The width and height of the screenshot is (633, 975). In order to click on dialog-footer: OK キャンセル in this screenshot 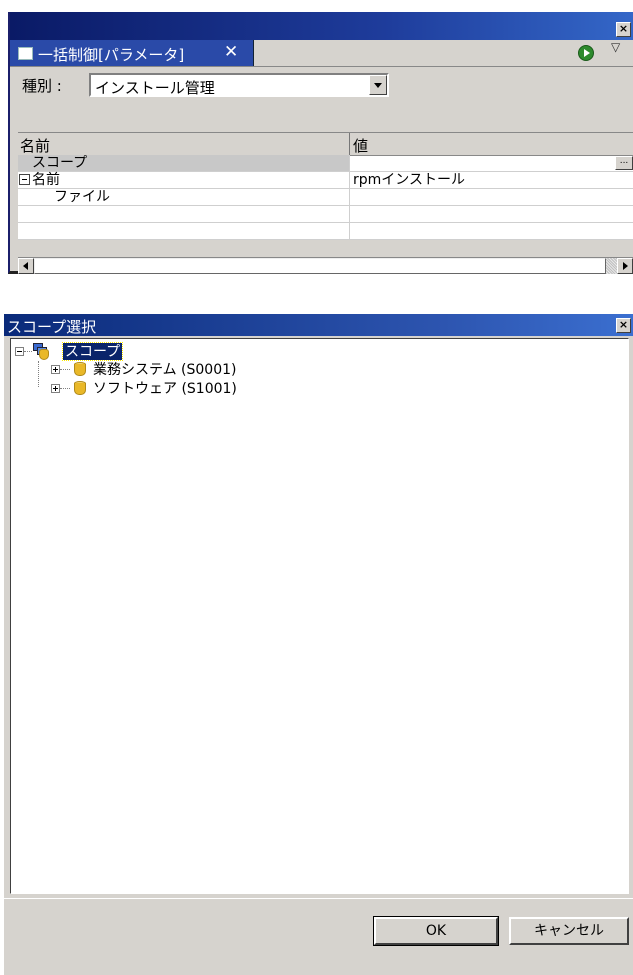, I will do `click(318, 936)`.